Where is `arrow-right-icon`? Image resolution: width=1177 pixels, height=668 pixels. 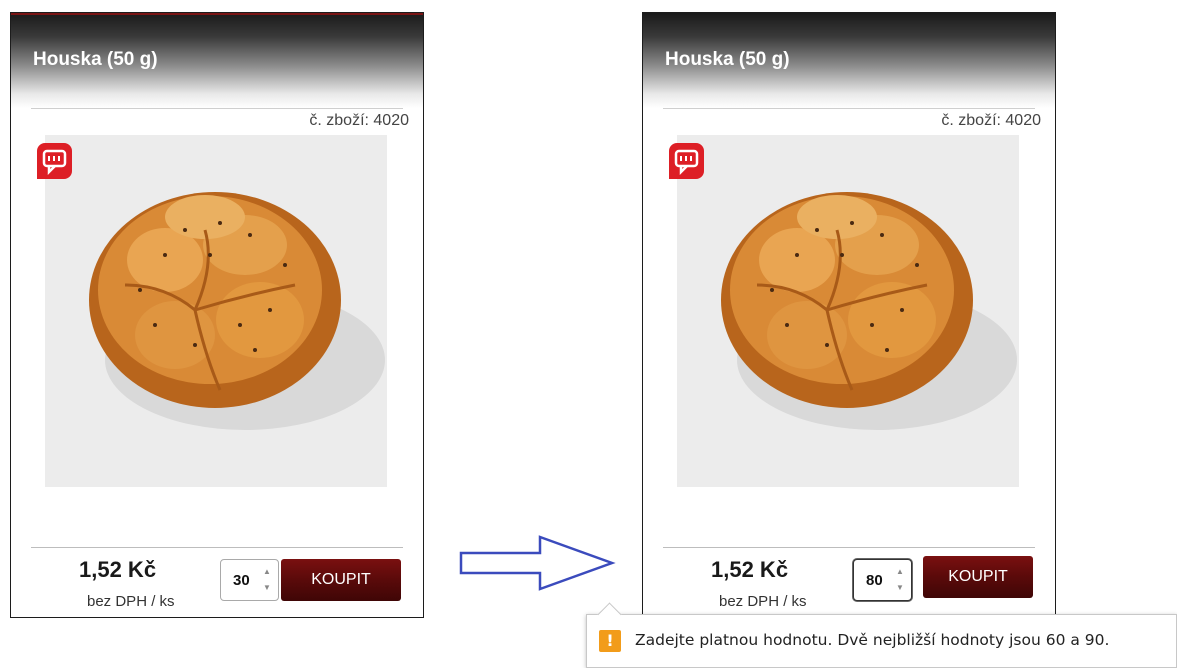
arrow-right-icon is located at coordinates (537, 563).